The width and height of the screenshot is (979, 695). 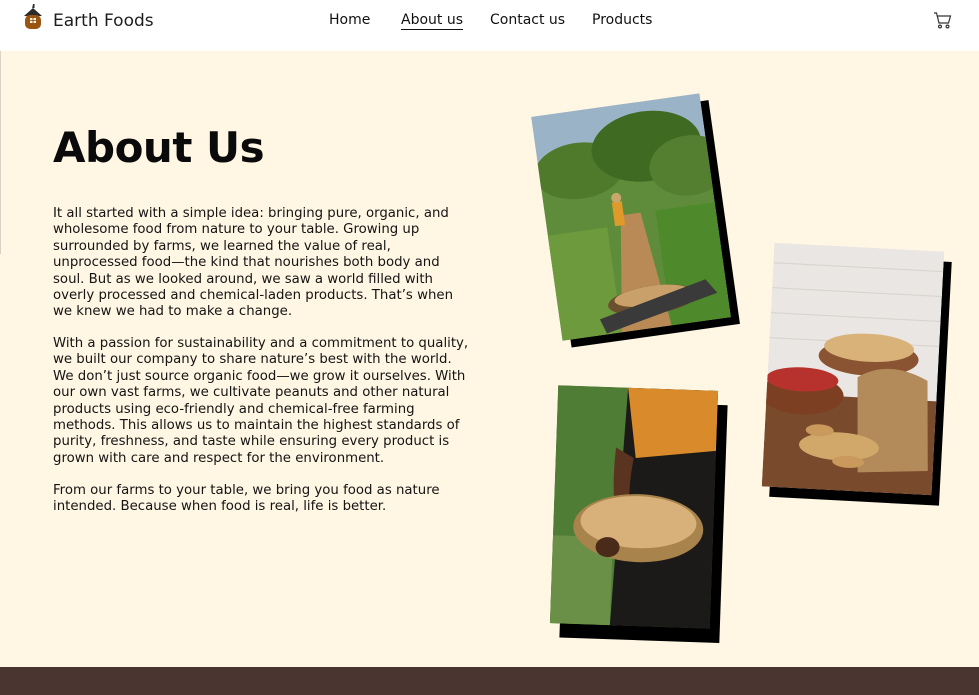 I want to click on nav-about-us: About us, so click(x=432, y=21).